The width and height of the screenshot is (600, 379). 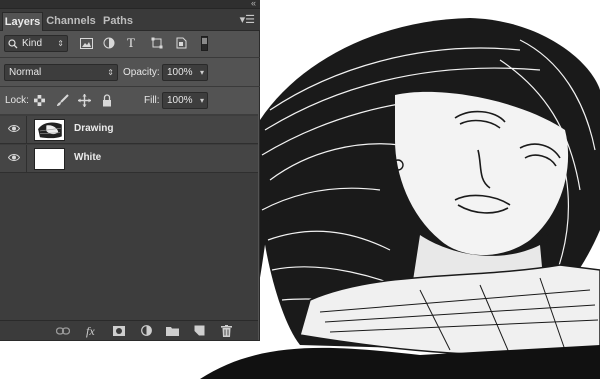 What do you see at coordinates (61, 72) in the screenshot?
I see `blend-mode-dropdown: Normal ⇕` at bounding box center [61, 72].